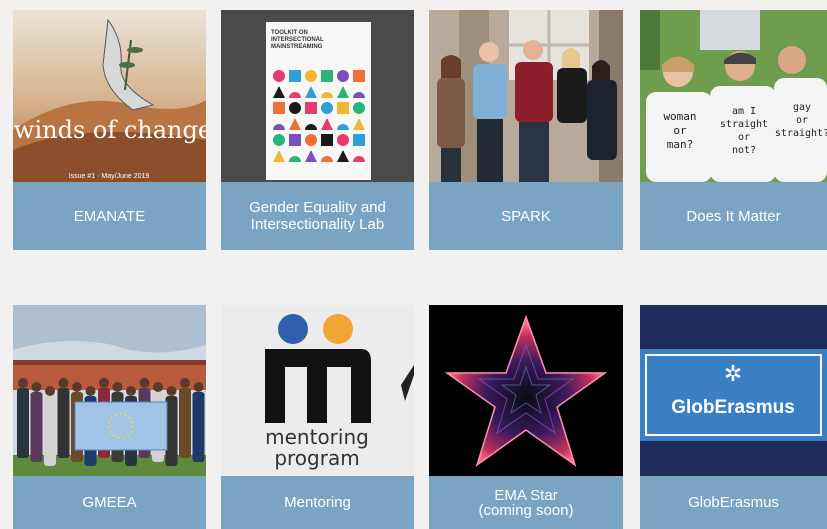  I want to click on caption-text: Mentoring, so click(317, 502).